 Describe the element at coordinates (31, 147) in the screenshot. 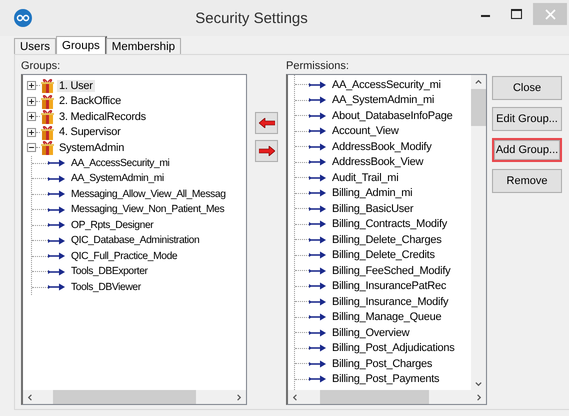

I see `collapse-icon` at that location.